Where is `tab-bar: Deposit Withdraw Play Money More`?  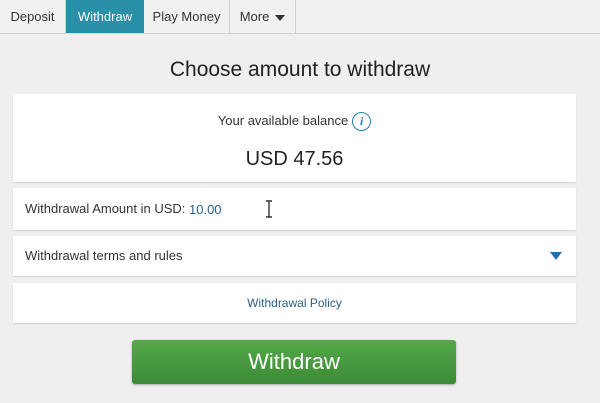 tab-bar: Deposit Withdraw Play Money More is located at coordinates (300, 17).